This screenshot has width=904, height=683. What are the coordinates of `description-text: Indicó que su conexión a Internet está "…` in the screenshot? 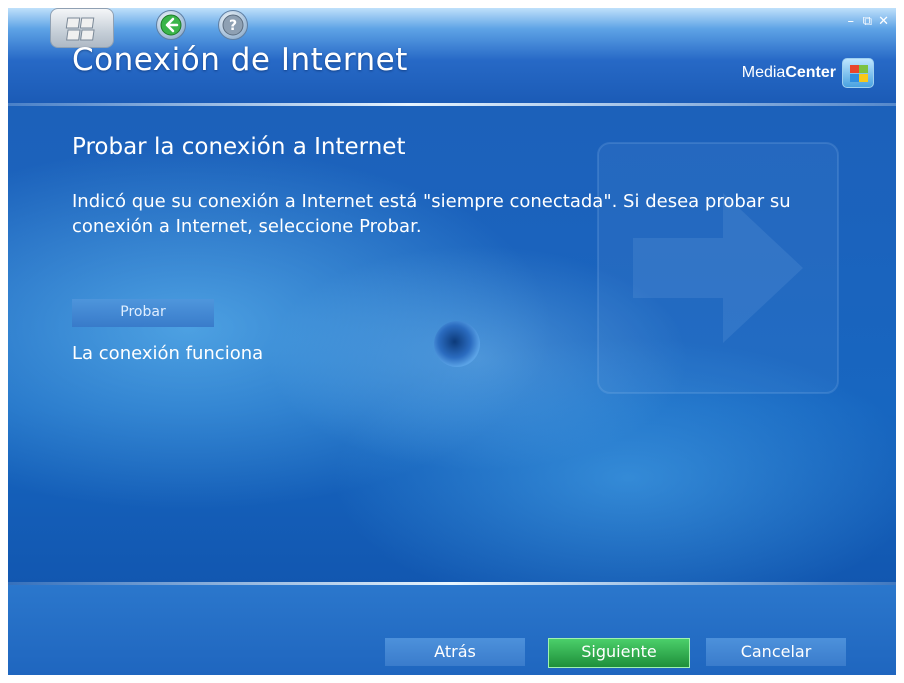 It's located at (431, 214).